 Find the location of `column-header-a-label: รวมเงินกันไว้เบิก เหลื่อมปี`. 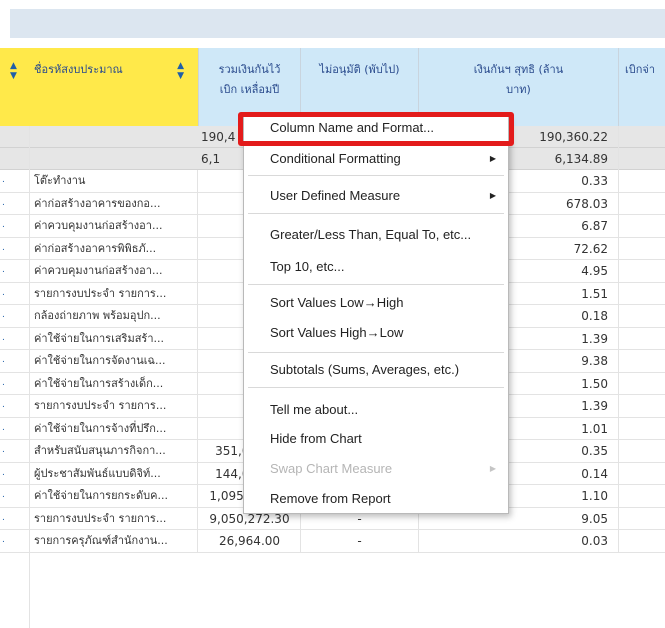

column-header-a-label: รวมเงินกันไว้เบิก เหลื่อมปี is located at coordinates (249, 79).